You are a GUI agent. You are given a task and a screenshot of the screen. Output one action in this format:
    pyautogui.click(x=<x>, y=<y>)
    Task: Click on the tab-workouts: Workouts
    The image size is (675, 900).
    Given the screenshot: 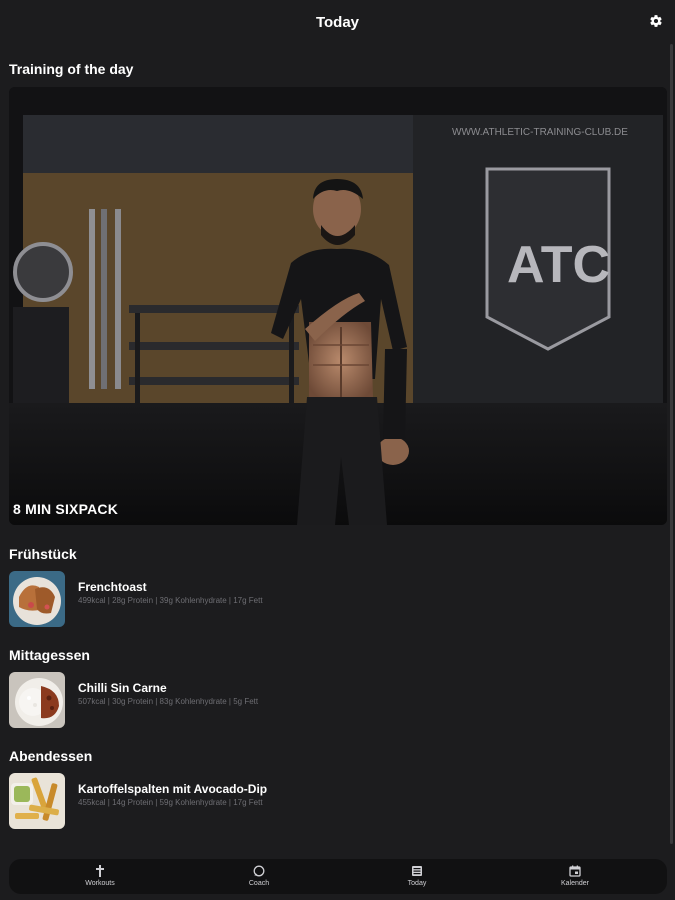 What is the action you would take?
    pyautogui.click(x=100, y=876)
    